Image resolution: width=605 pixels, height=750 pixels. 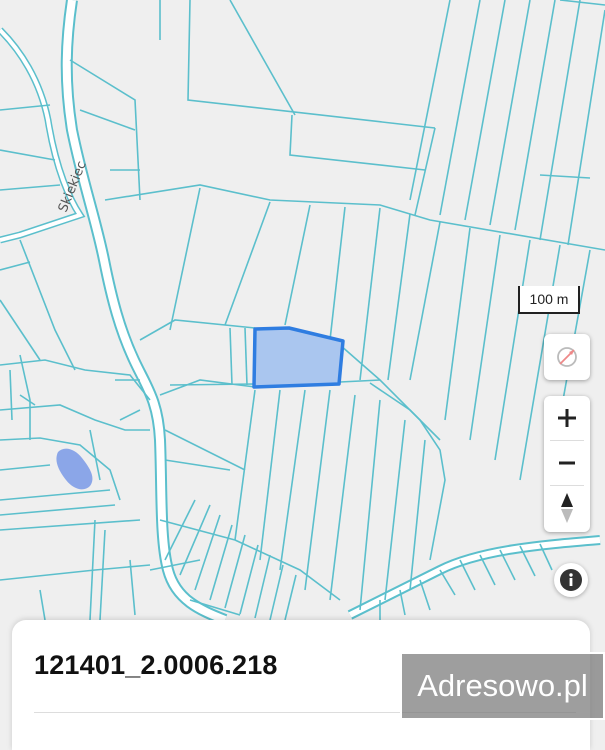 I want to click on scale-bar: 100 m, so click(x=549, y=300).